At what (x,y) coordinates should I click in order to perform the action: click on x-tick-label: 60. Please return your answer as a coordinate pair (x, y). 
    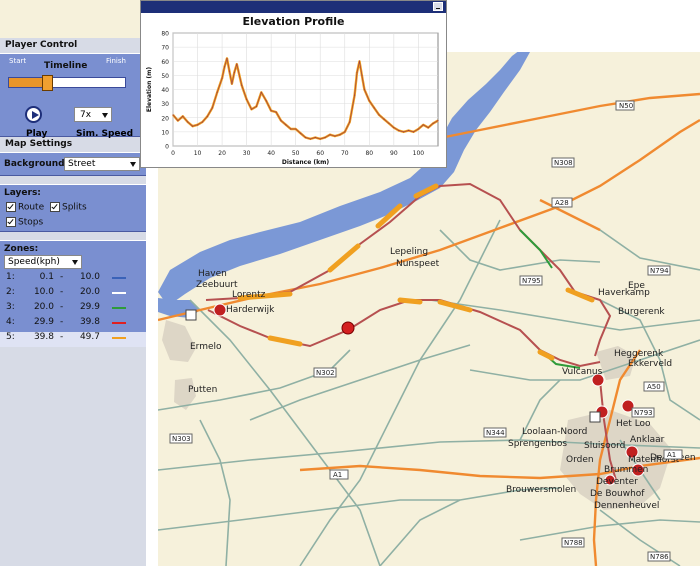
    Looking at the image, I should click on (320, 153).